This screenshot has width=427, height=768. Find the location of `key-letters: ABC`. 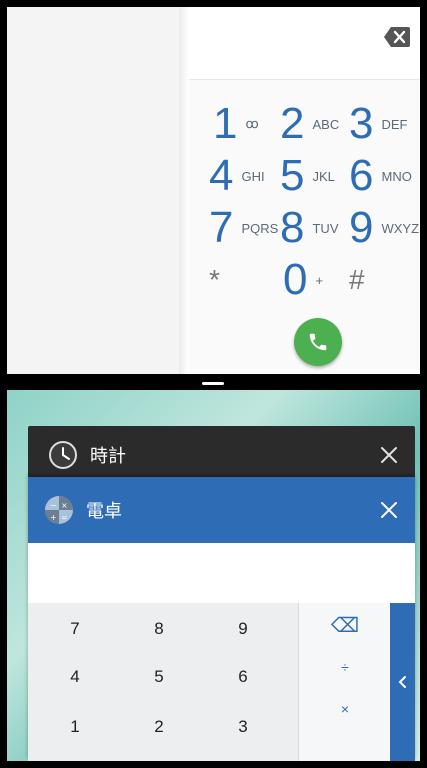

key-letters: ABC is located at coordinates (326, 124).